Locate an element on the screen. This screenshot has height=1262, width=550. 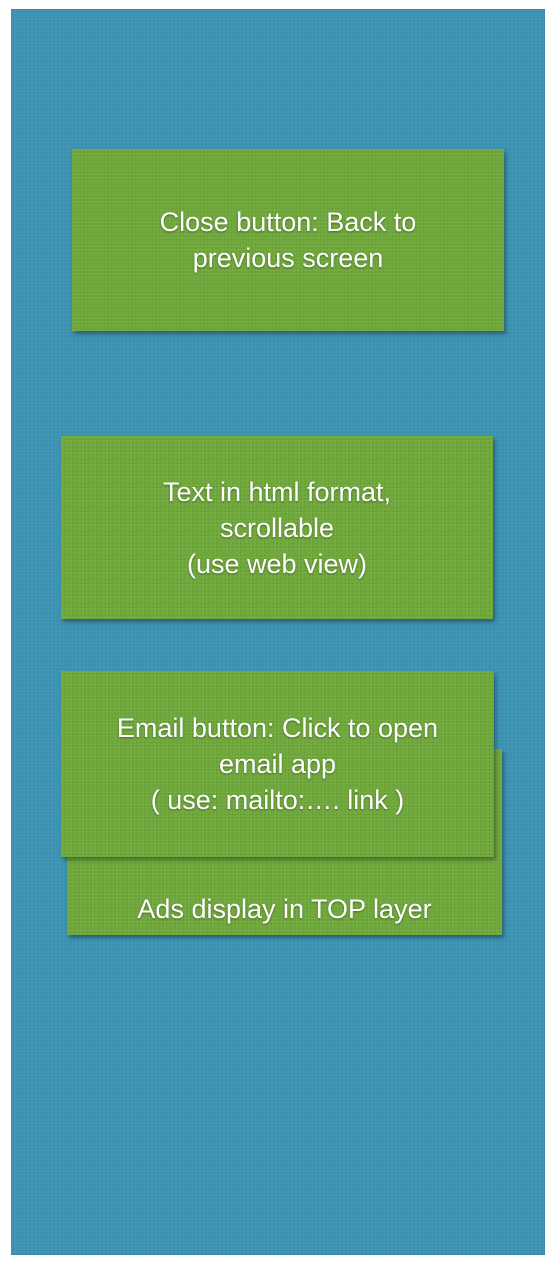
note-line: ( use: mailto:…. link ) is located at coordinates (277, 800).